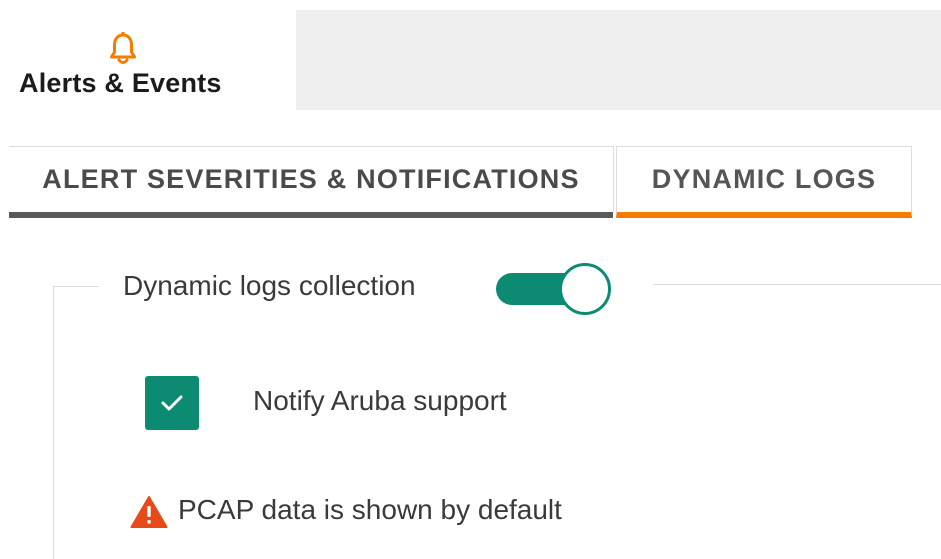 This screenshot has height=559, width=941. I want to click on tab-label: ALERT SEVERITIES & NOTIFICATIONS, so click(311, 179).